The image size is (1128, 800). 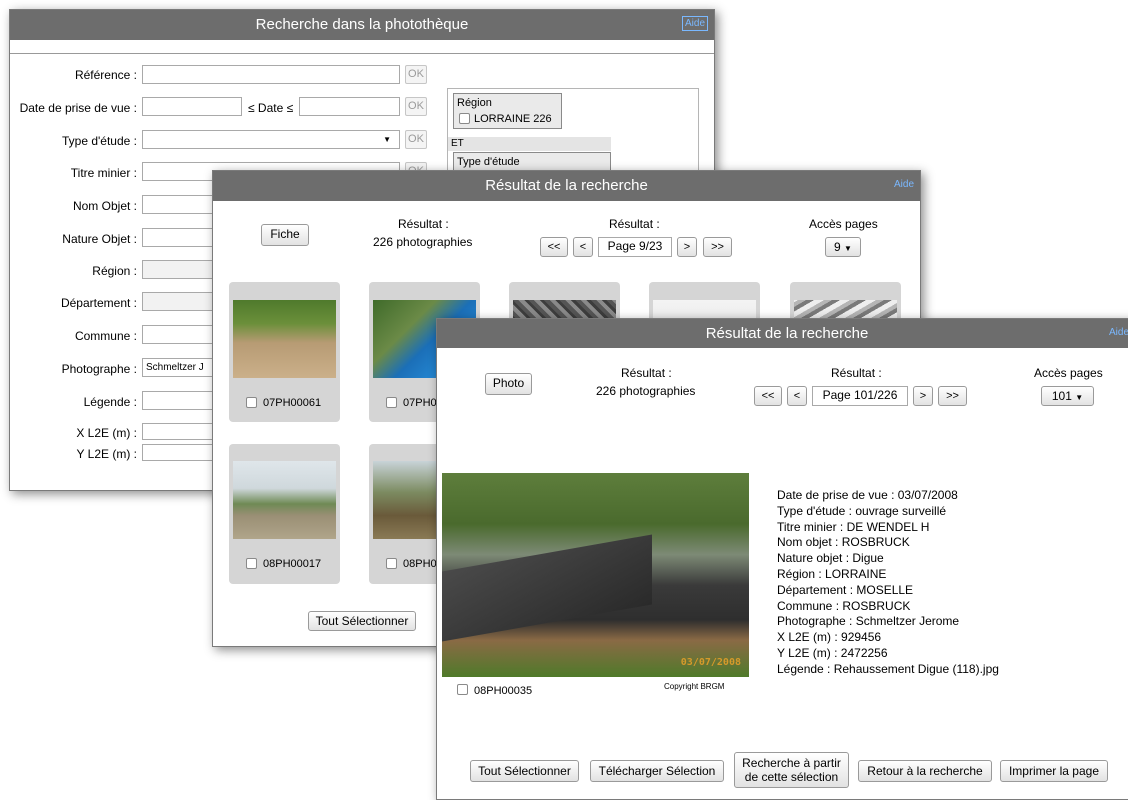 What do you see at coordinates (694, 23) in the screenshot?
I see `search-aide-link: Aide` at bounding box center [694, 23].